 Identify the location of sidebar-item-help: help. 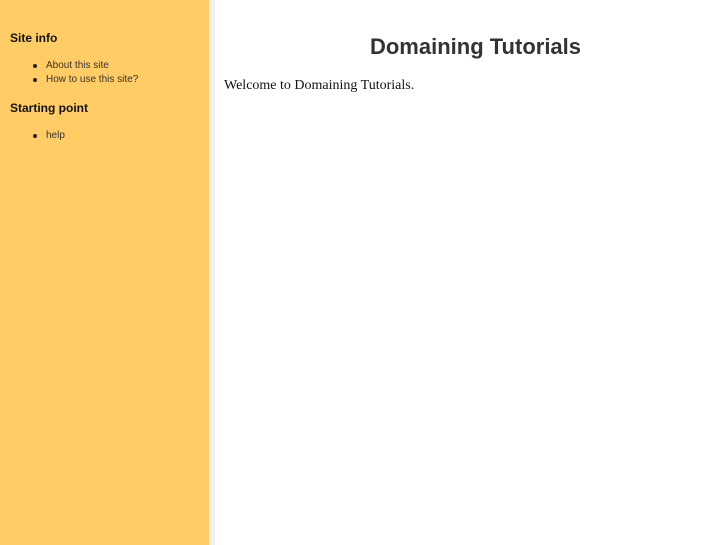
(109, 136).